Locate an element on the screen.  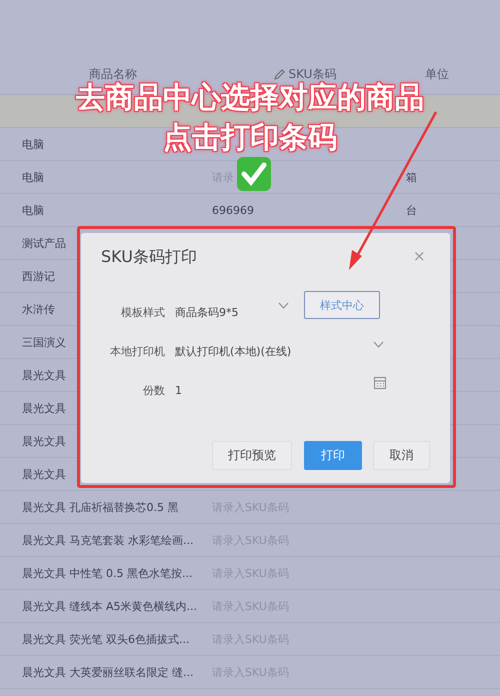
column-header: 商品名称 is located at coordinates (113, 74).